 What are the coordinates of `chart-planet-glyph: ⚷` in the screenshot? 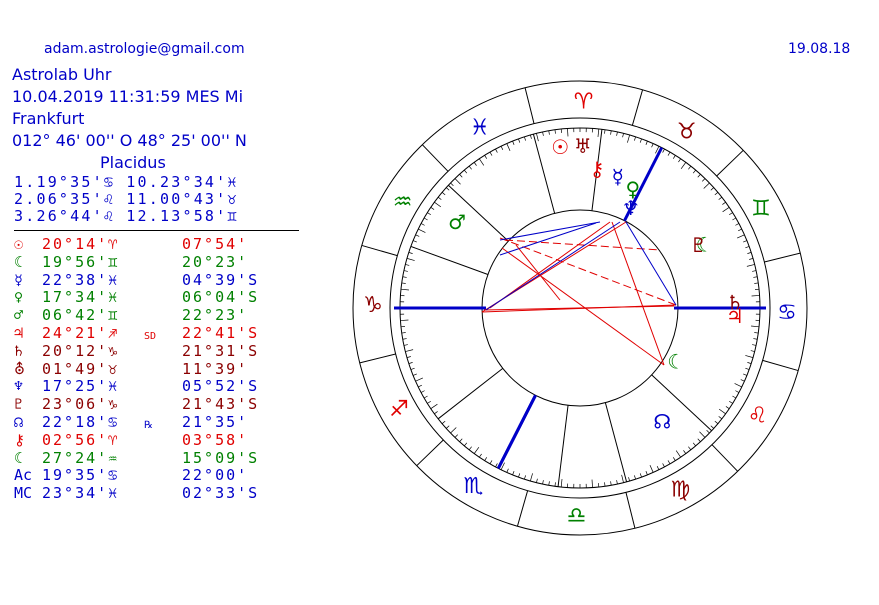 It's located at (597, 169).